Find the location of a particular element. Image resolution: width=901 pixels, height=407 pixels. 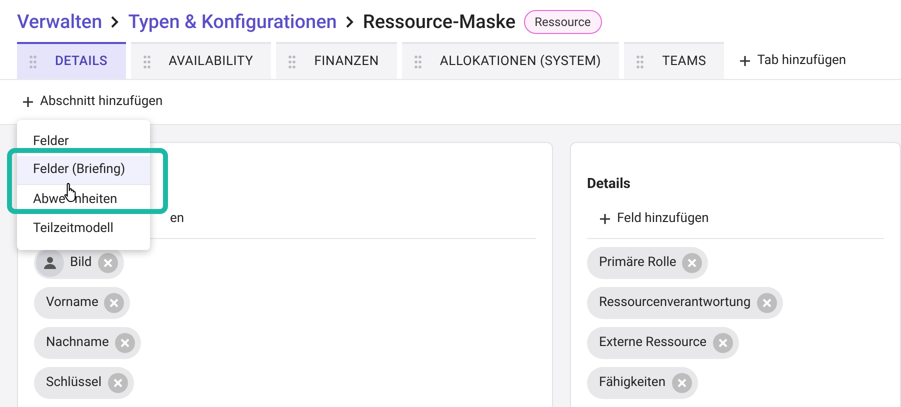

field-chip: Schlüssel is located at coordinates (84, 383).